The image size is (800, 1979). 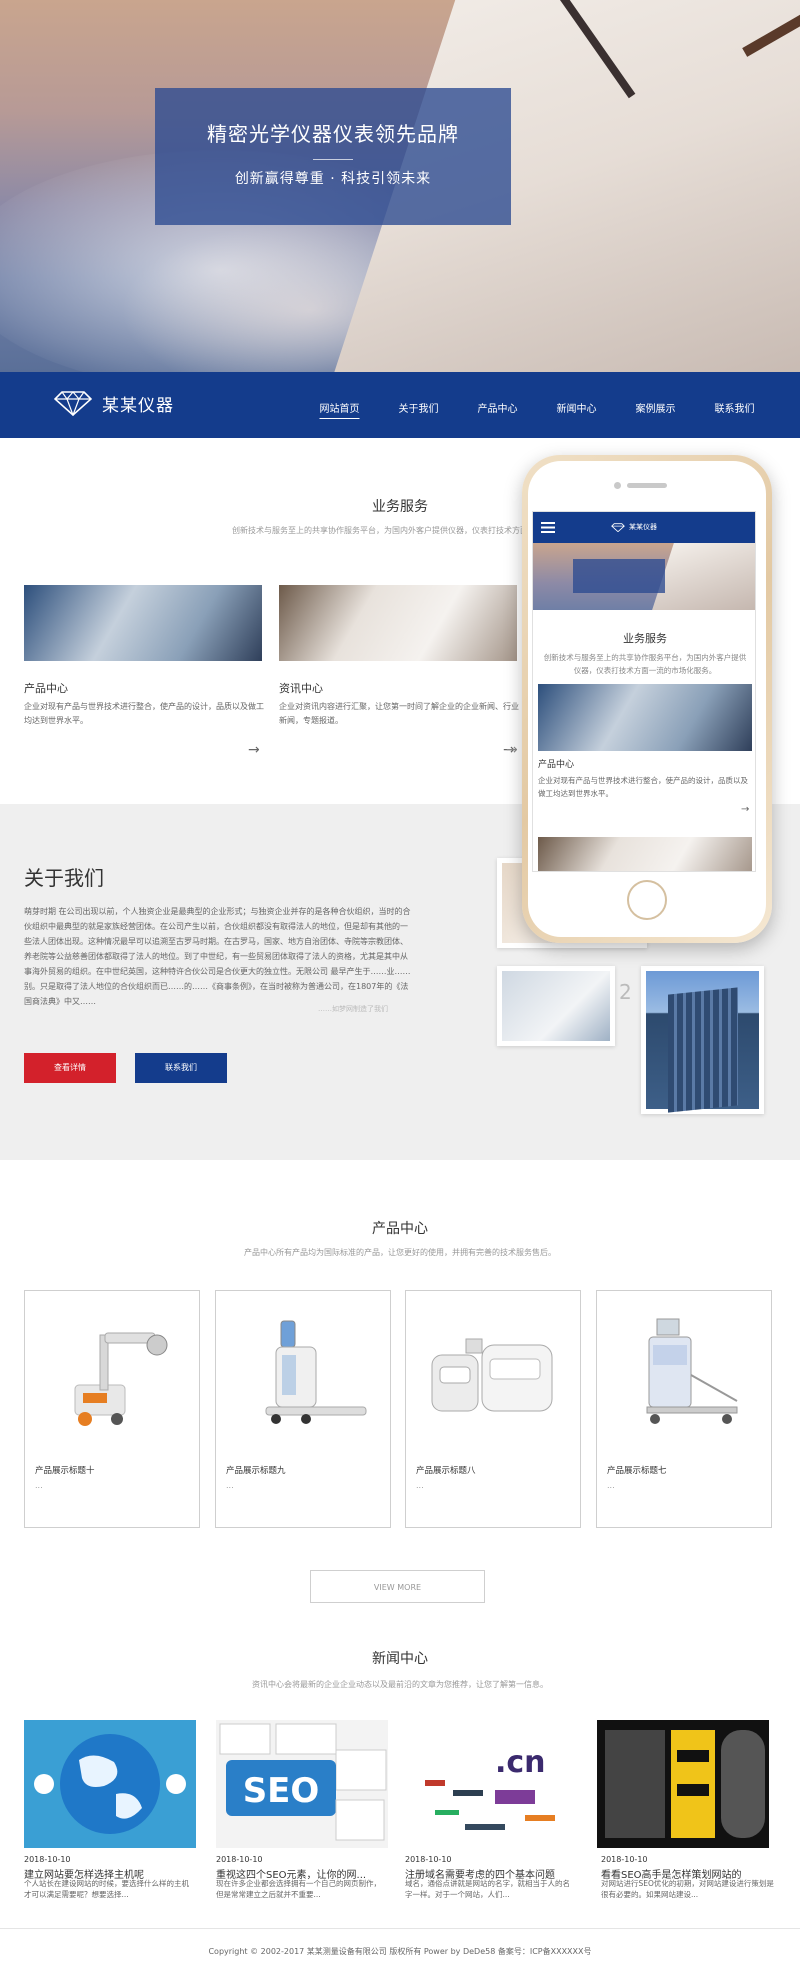 I want to click on hero-text-box: 精密光学仪器仪表领先品牌 创新赢得尊重 · 科技引领未来, so click(x=333, y=156).